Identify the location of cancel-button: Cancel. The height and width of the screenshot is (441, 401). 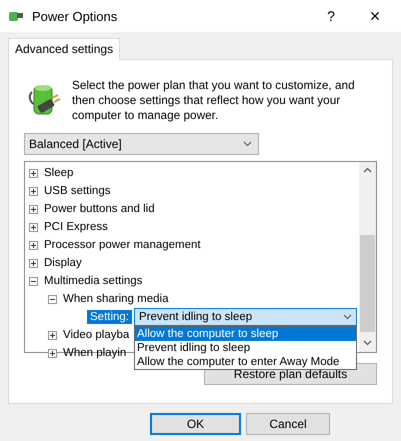
(288, 424).